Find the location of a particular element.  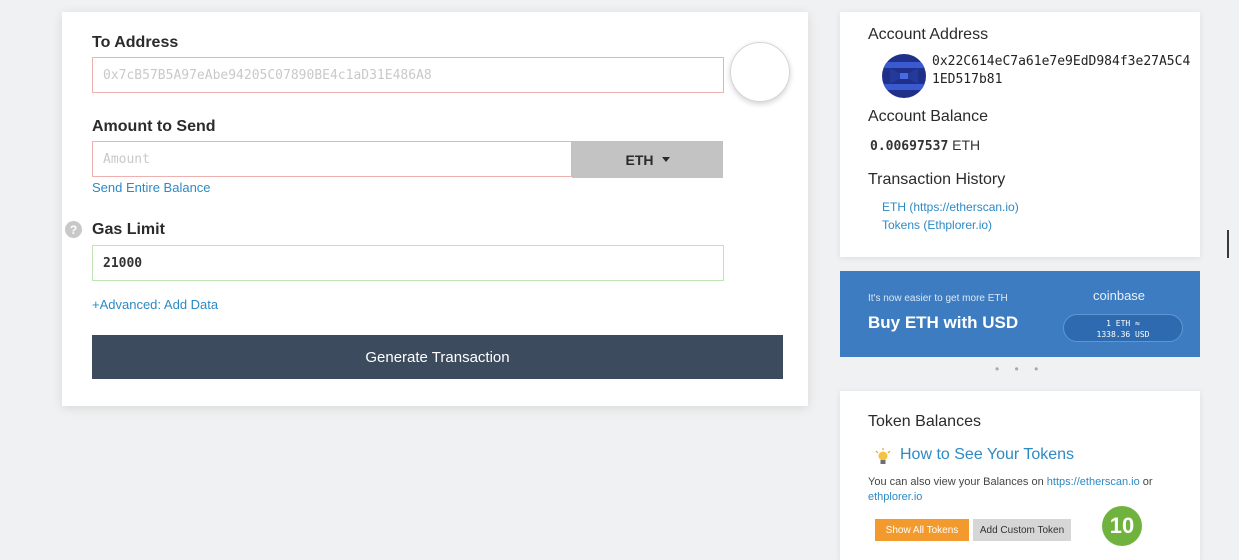

account-balance-heading: Account Balance is located at coordinates (928, 116).